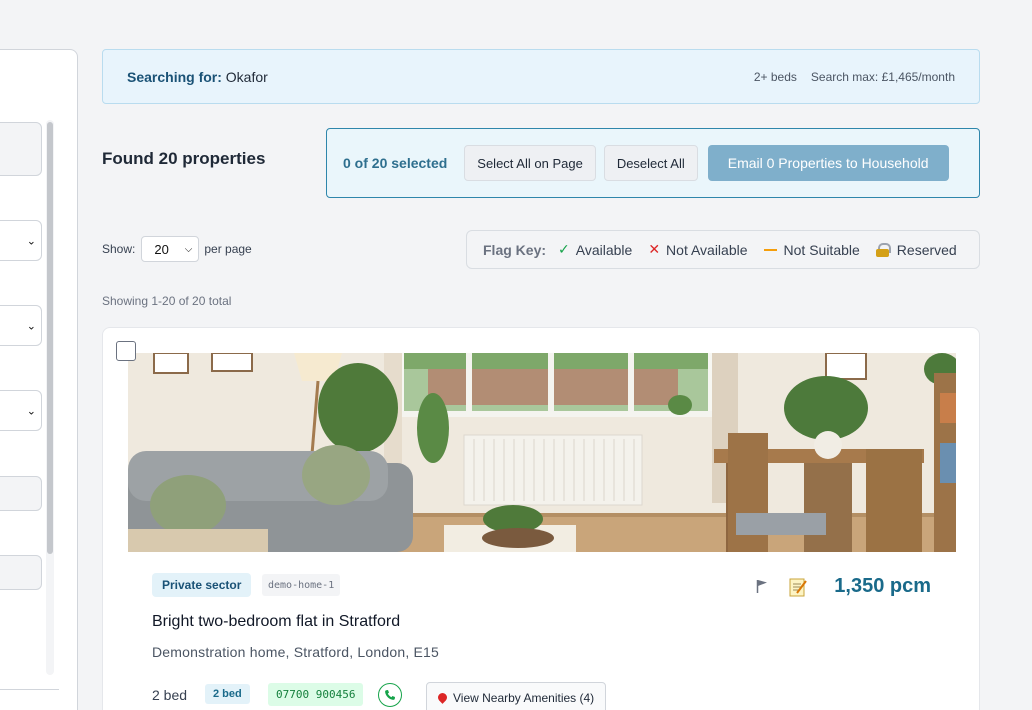 This screenshot has height=710, width=1032. What do you see at coordinates (184, 158) in the screenshot?
I see `results-count: Found 20 properties` at bounding box center [184, 158].